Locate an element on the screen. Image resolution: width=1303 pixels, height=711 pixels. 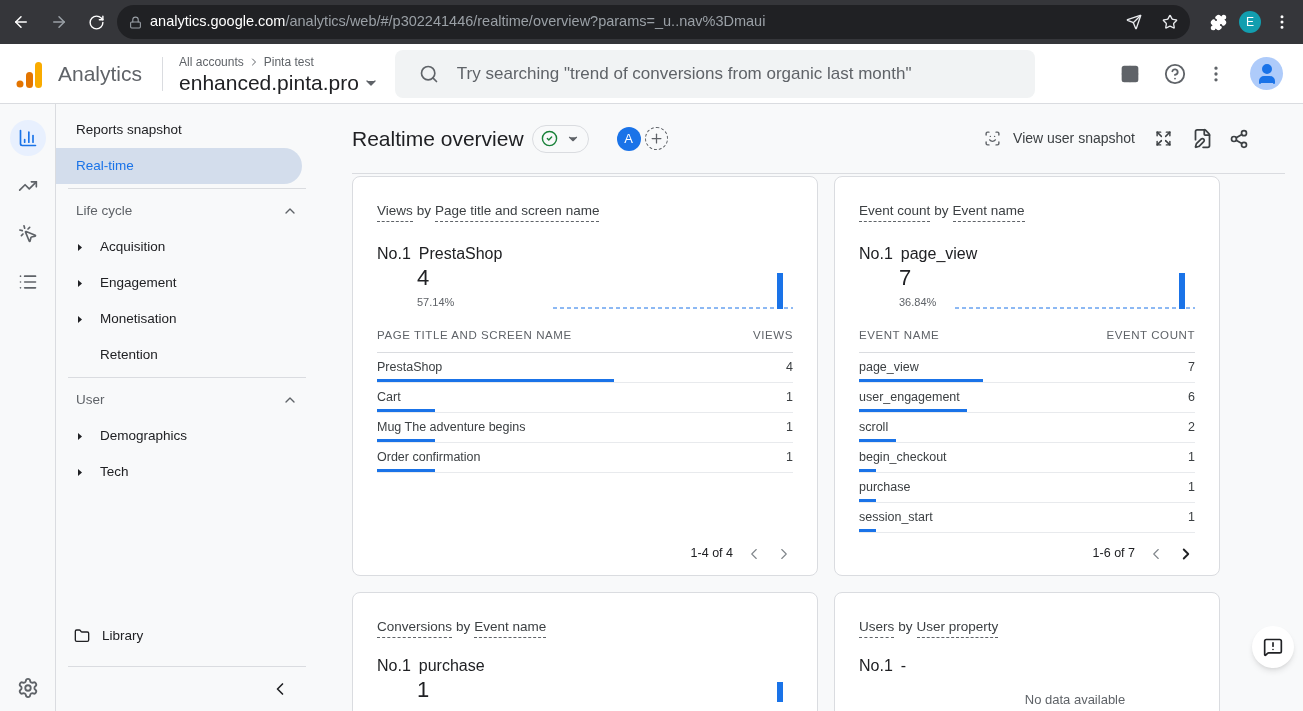
back-icon is located at coordinates (21, 22).